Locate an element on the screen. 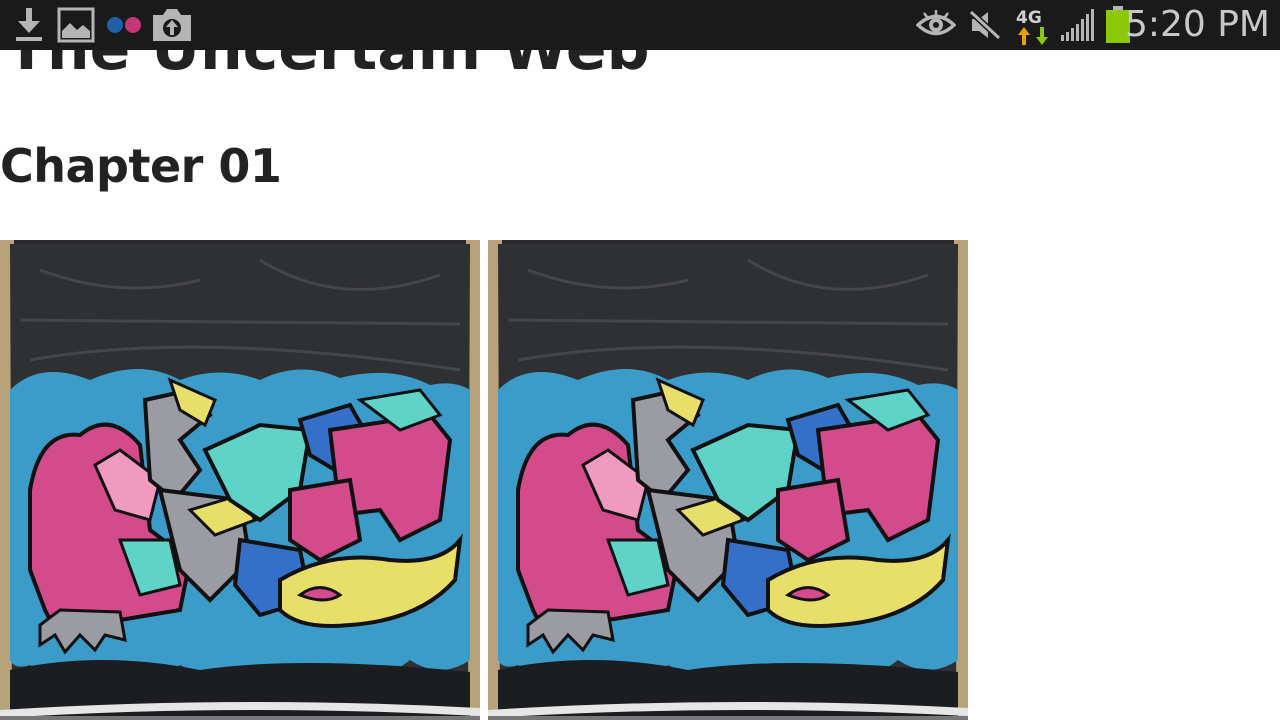  status-clock: 5:20 PM is located at coordinates (1197, 24).